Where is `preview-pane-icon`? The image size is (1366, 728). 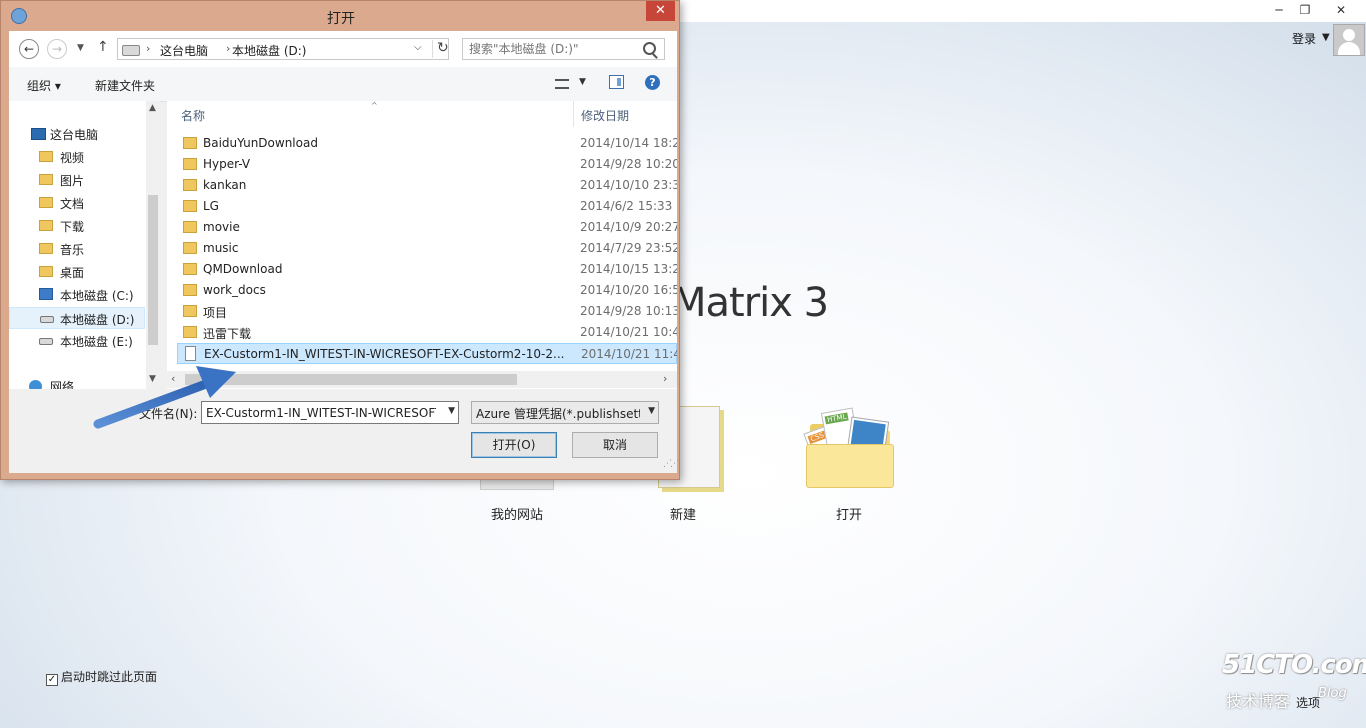 preview-pane-icon is located at coordinates (616, 82).